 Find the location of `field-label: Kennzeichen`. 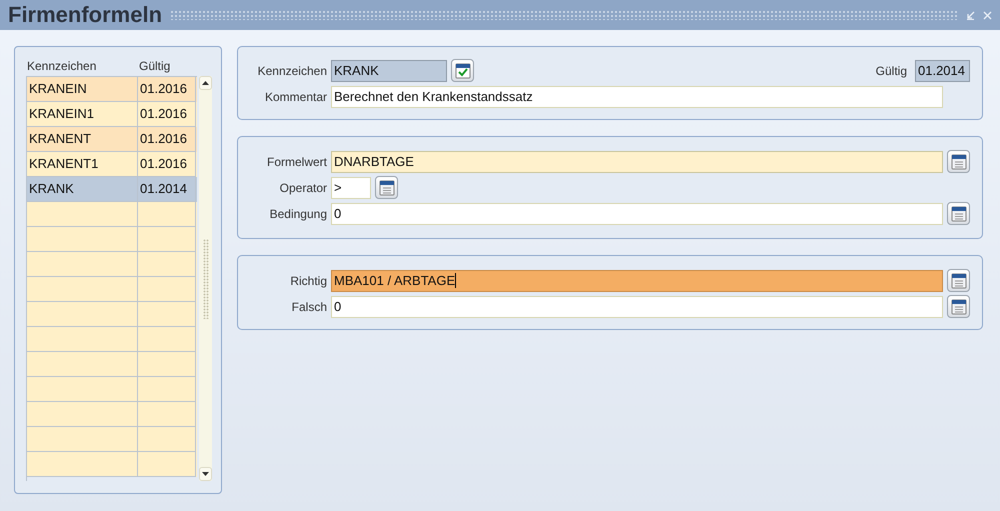

field-label: Kennzeichen is located at coordinates (291, 71).